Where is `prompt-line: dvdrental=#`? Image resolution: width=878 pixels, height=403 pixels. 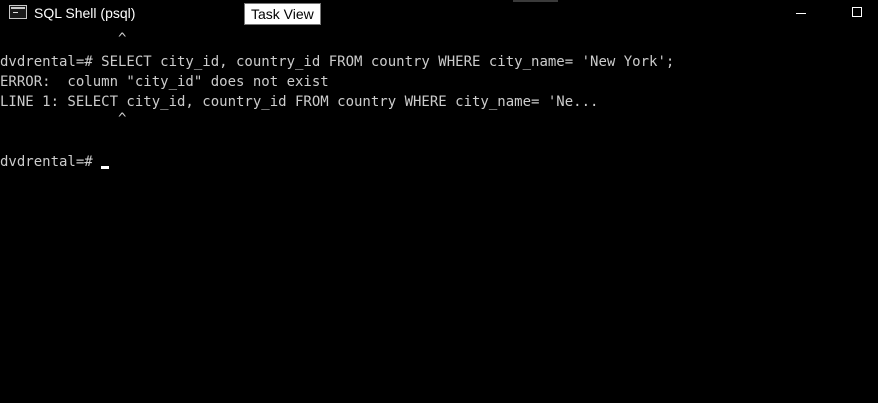
prompt-line: dvdrental=# is located at coordinates (439, 162).